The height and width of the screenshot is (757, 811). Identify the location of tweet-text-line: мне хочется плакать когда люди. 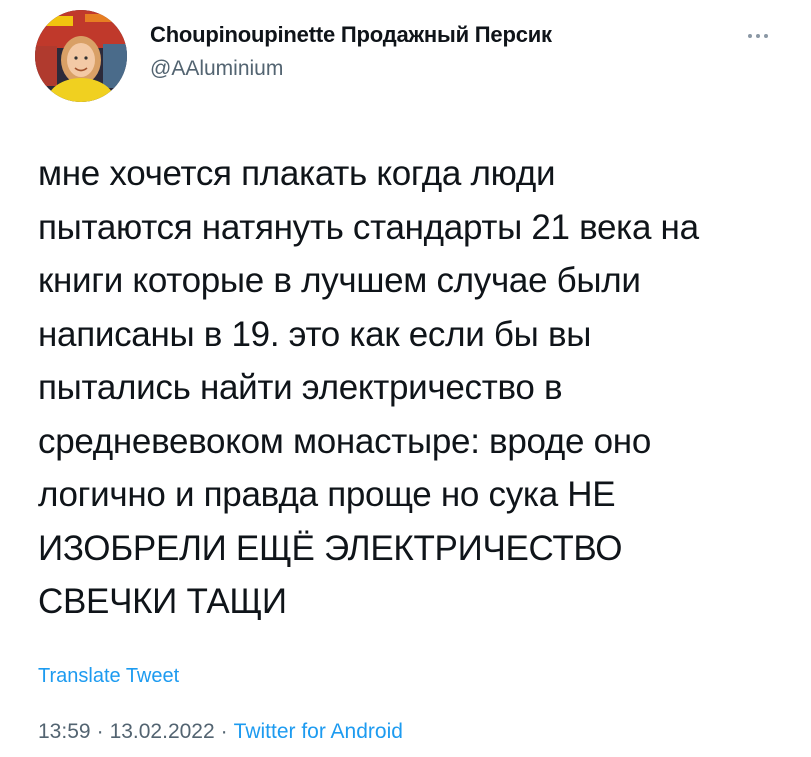
(297, 173).